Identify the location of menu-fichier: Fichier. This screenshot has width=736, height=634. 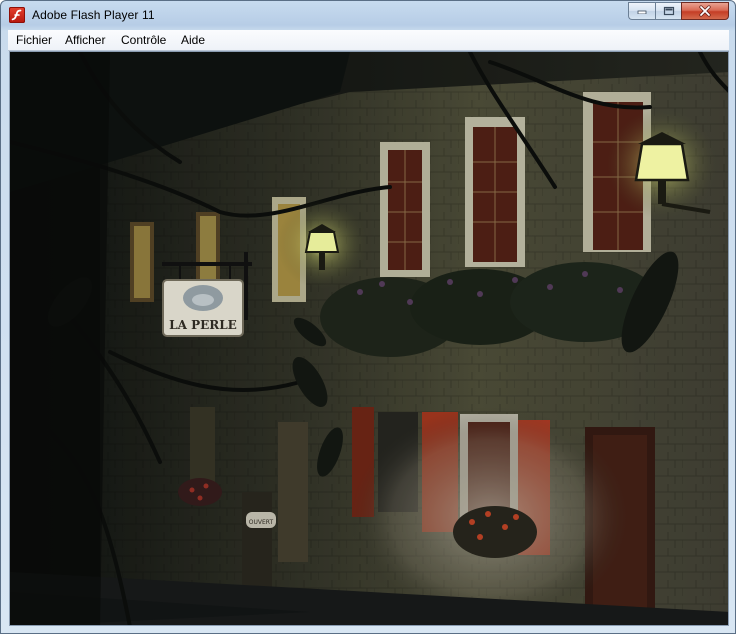
(34, 40).